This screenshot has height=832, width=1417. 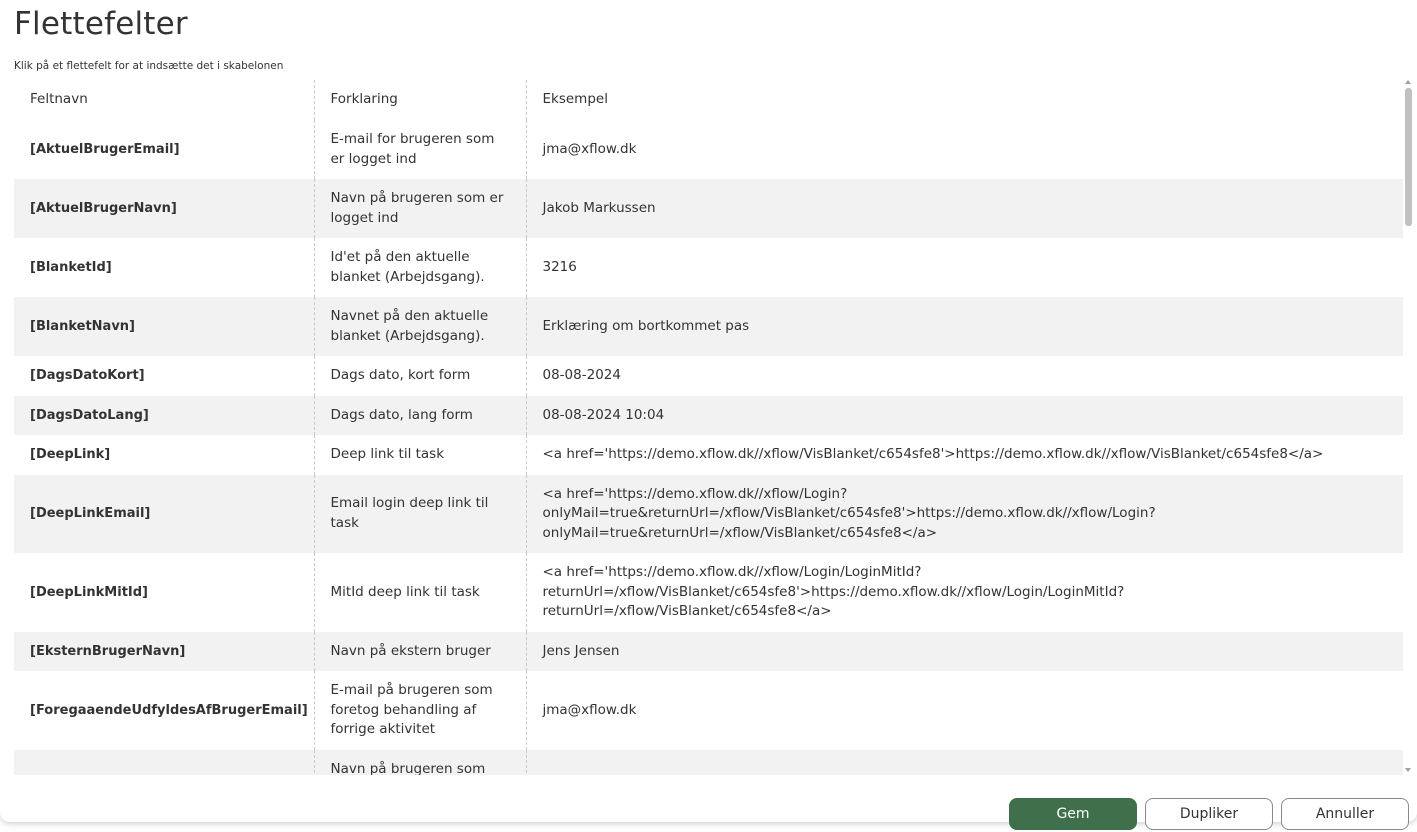 What do you see at coordinates (164, 415) in the screenshot?
I see `field-name-cell: [DagsDatoLang]` at bounding box center [164, 415].